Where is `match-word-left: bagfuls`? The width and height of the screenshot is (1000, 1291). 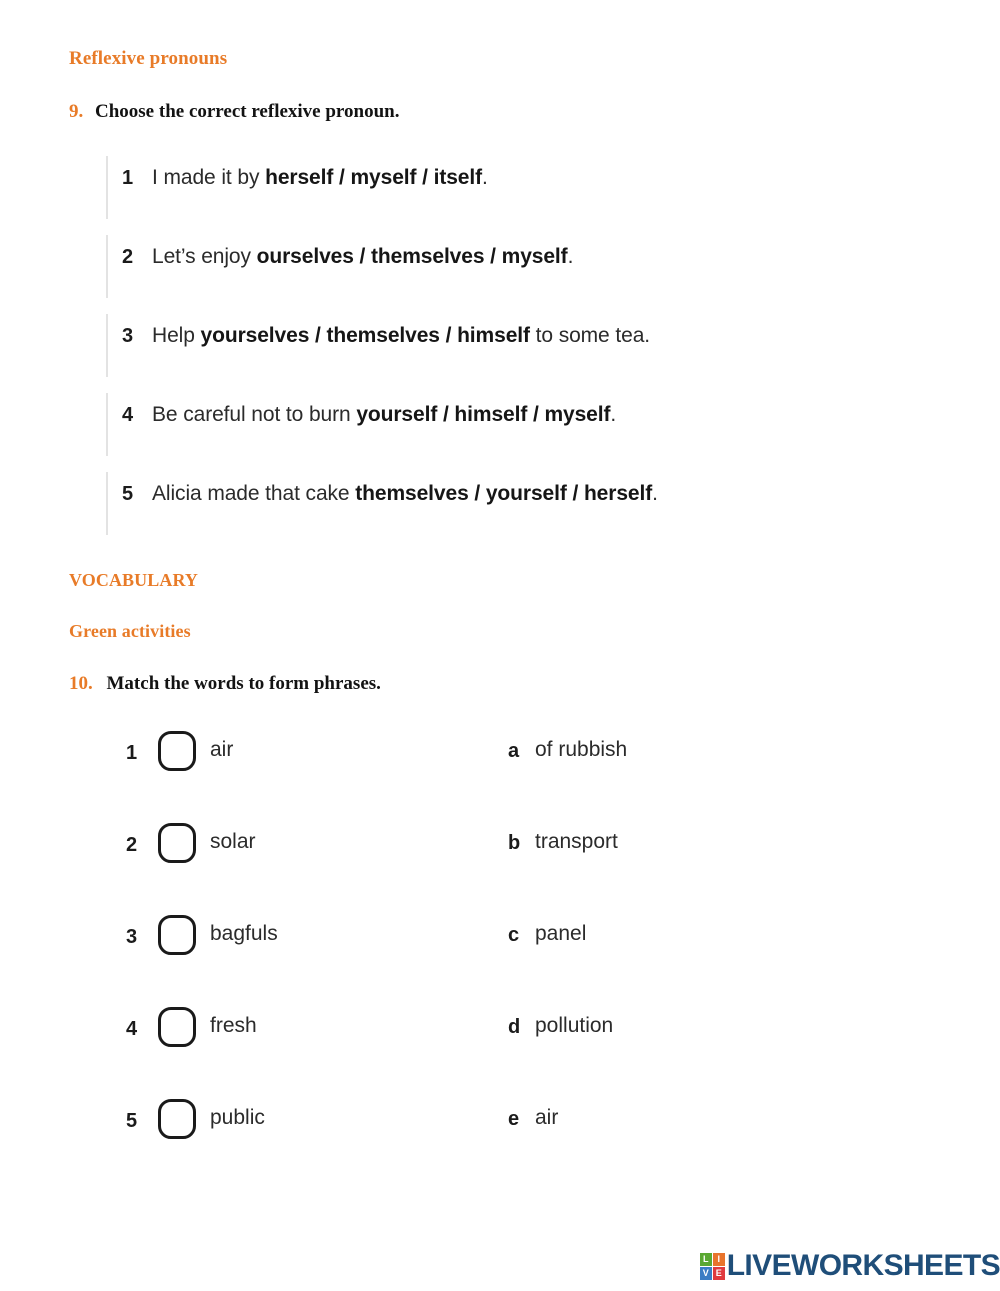
match-word-left: bagfuls is located at coordinates (244, 933).